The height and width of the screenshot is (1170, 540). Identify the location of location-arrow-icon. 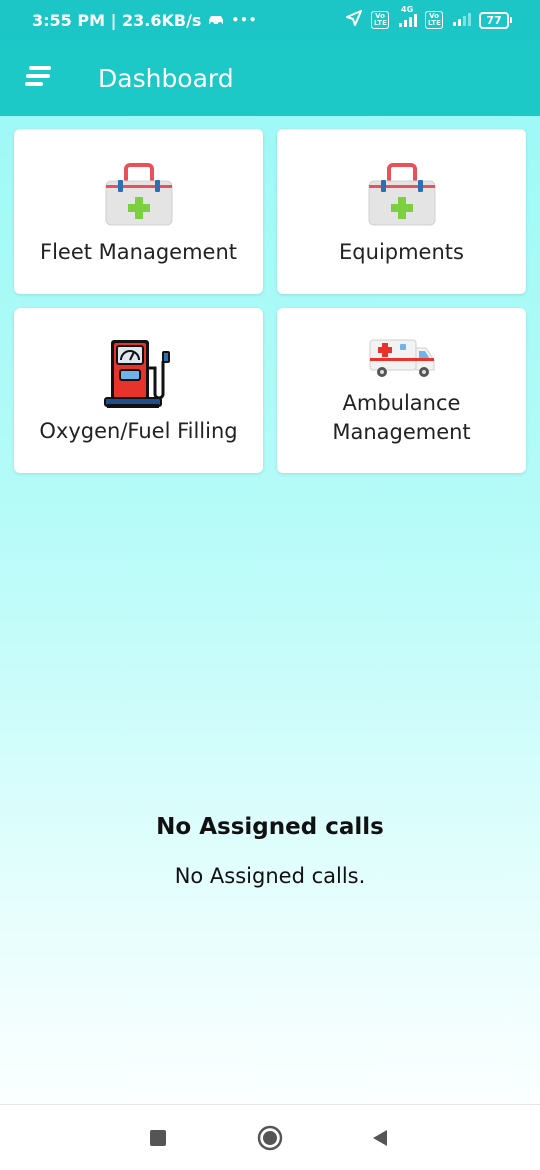
(354, 20).